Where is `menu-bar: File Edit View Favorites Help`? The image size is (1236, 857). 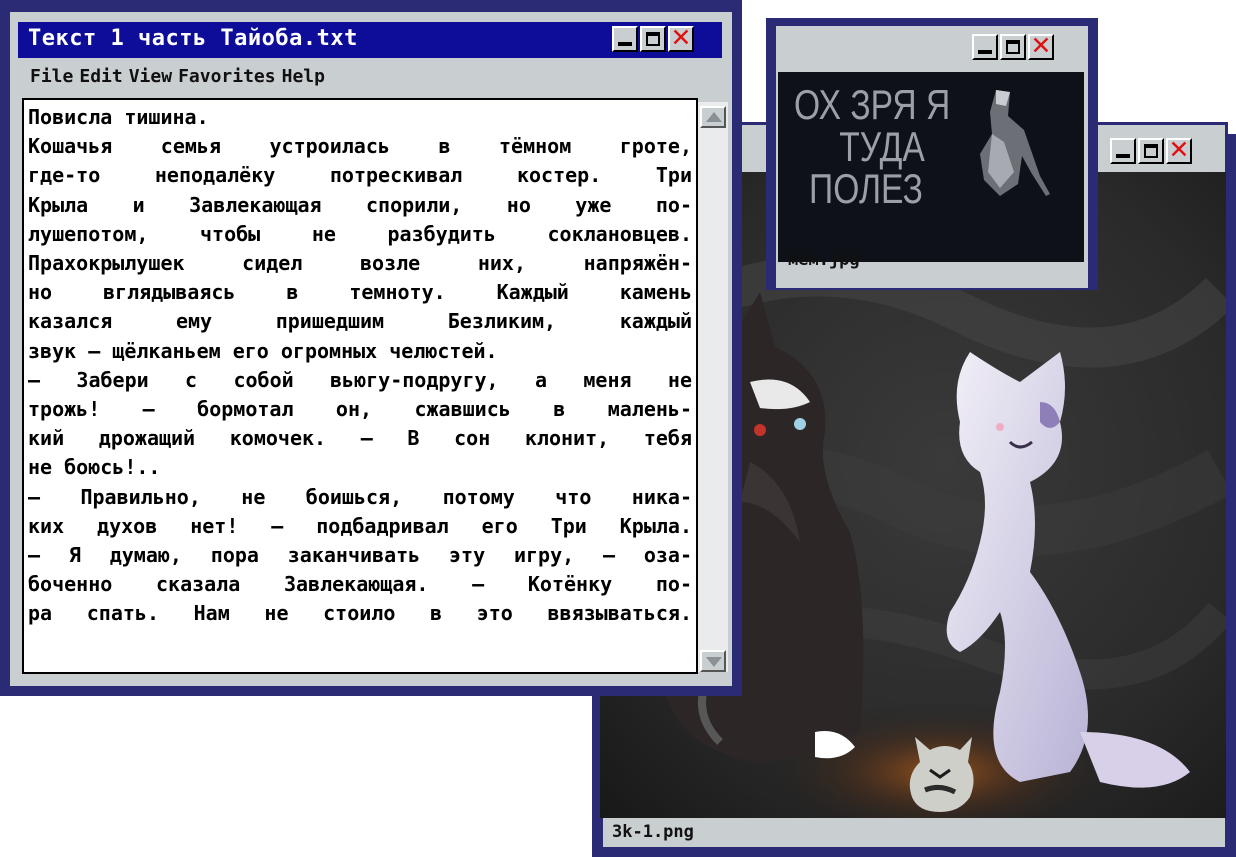 menu-bar: File Edit View Favorites Help is located at coordinates (180, 76).